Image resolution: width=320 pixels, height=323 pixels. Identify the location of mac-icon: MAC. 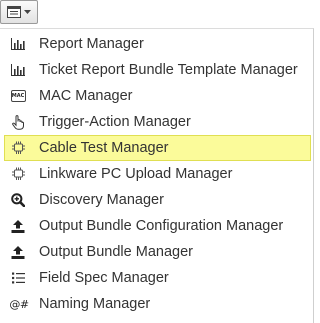
(18, 96).